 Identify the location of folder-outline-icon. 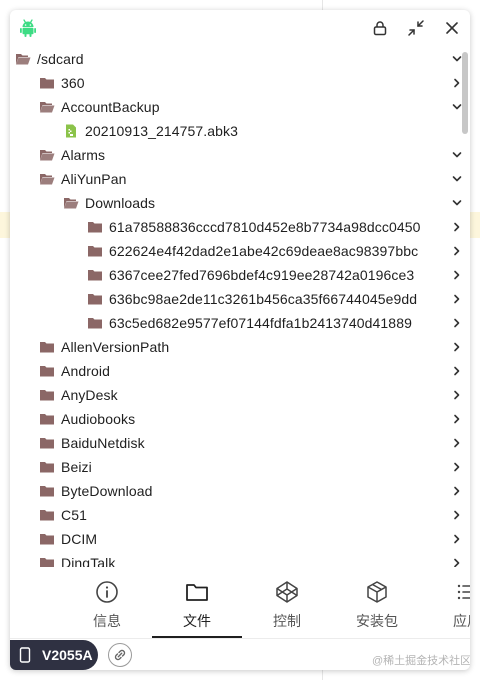
(197, 592).